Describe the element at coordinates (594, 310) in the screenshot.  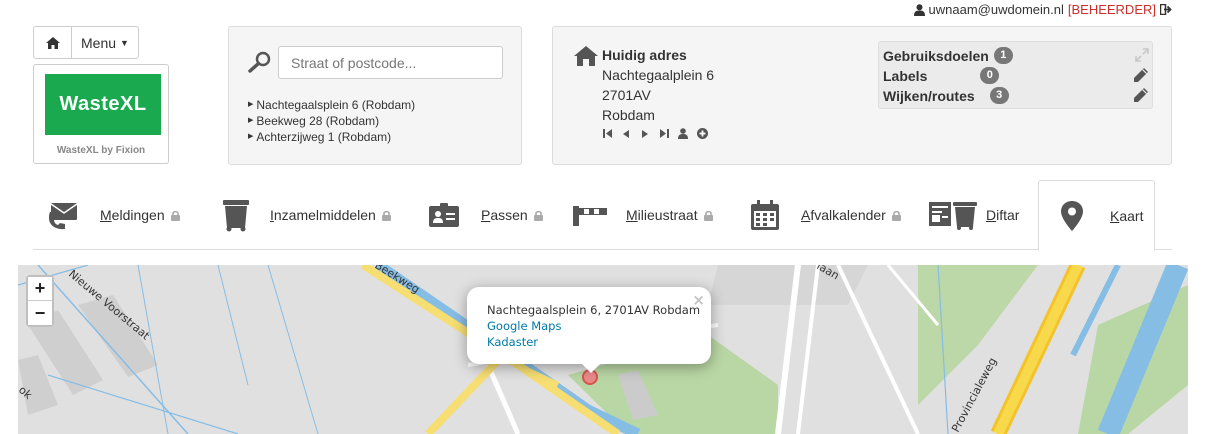
I see `popup-address: Nachtegaalsplein 6, 2701AV Robdam` at that location.